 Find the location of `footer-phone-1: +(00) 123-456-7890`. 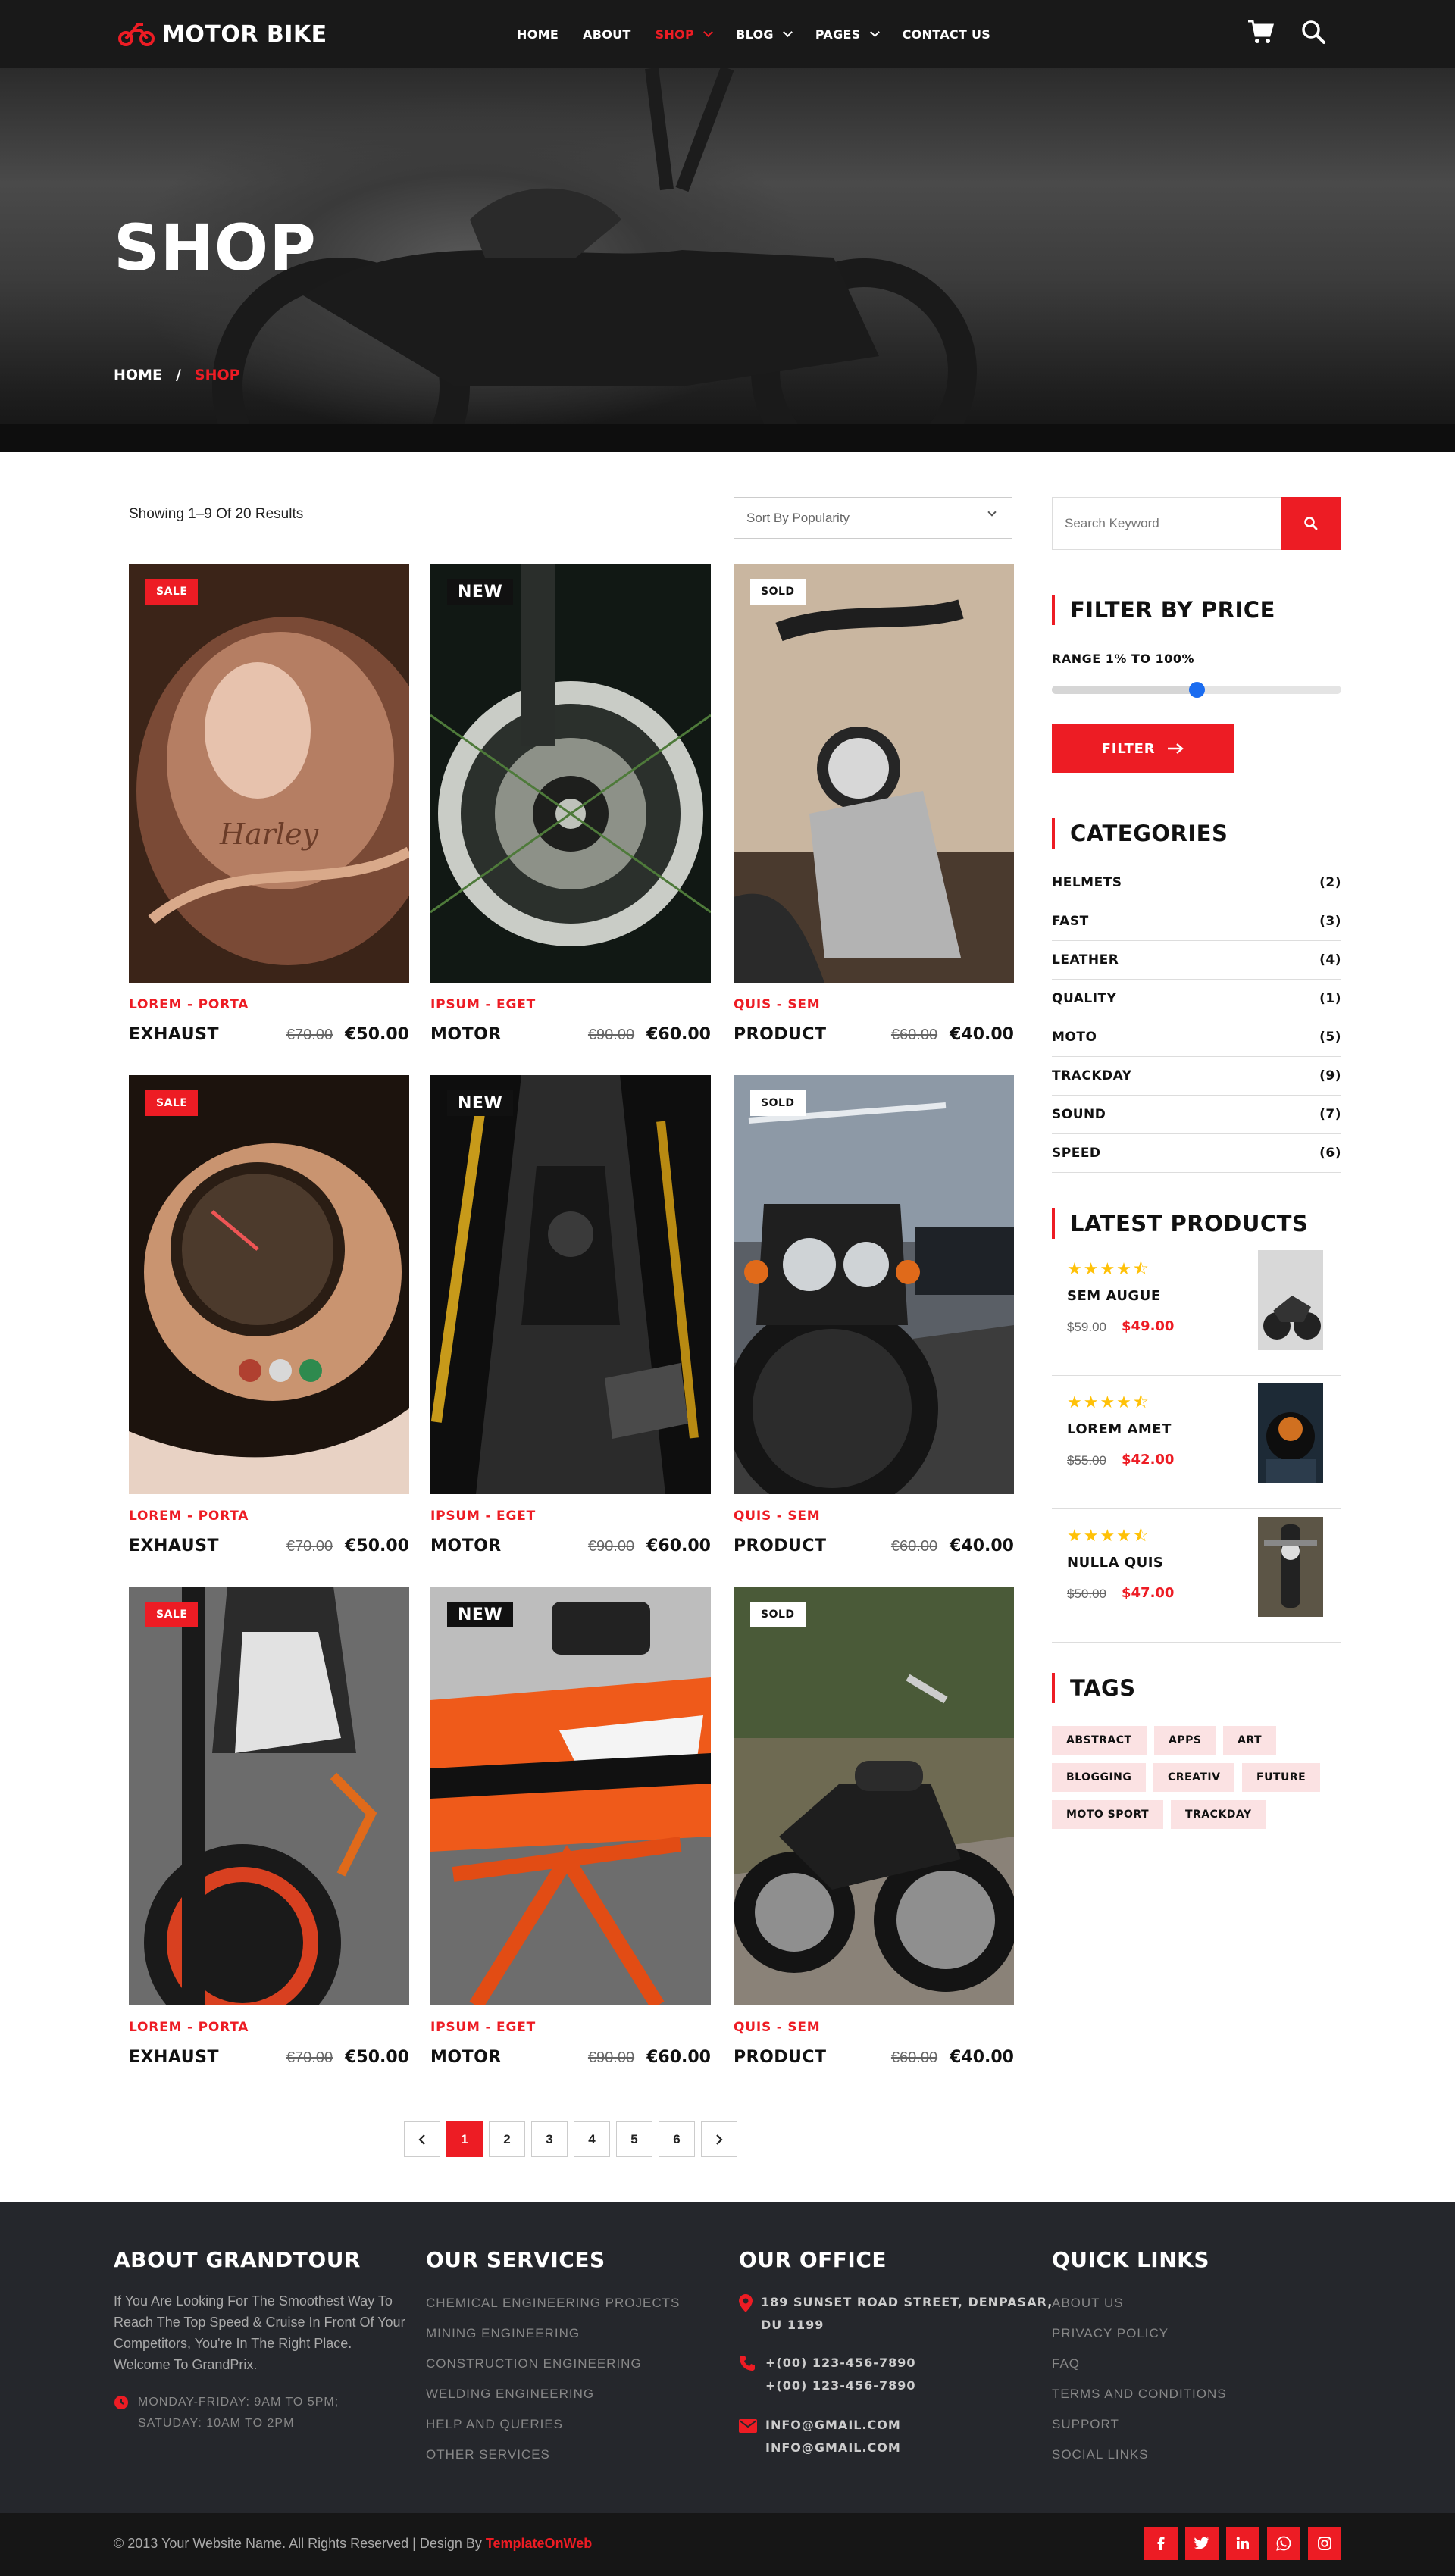

footer-phone-1: +(00) 123-456-7890 is located at coordinates (840, 2363).